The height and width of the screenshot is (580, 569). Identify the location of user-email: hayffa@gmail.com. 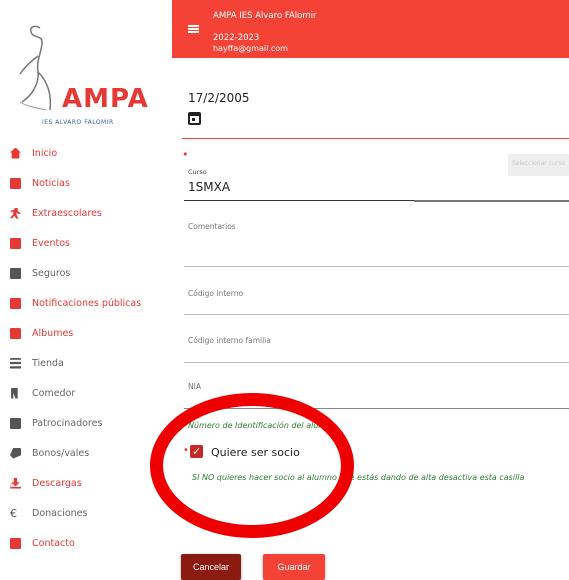
(250, 48).